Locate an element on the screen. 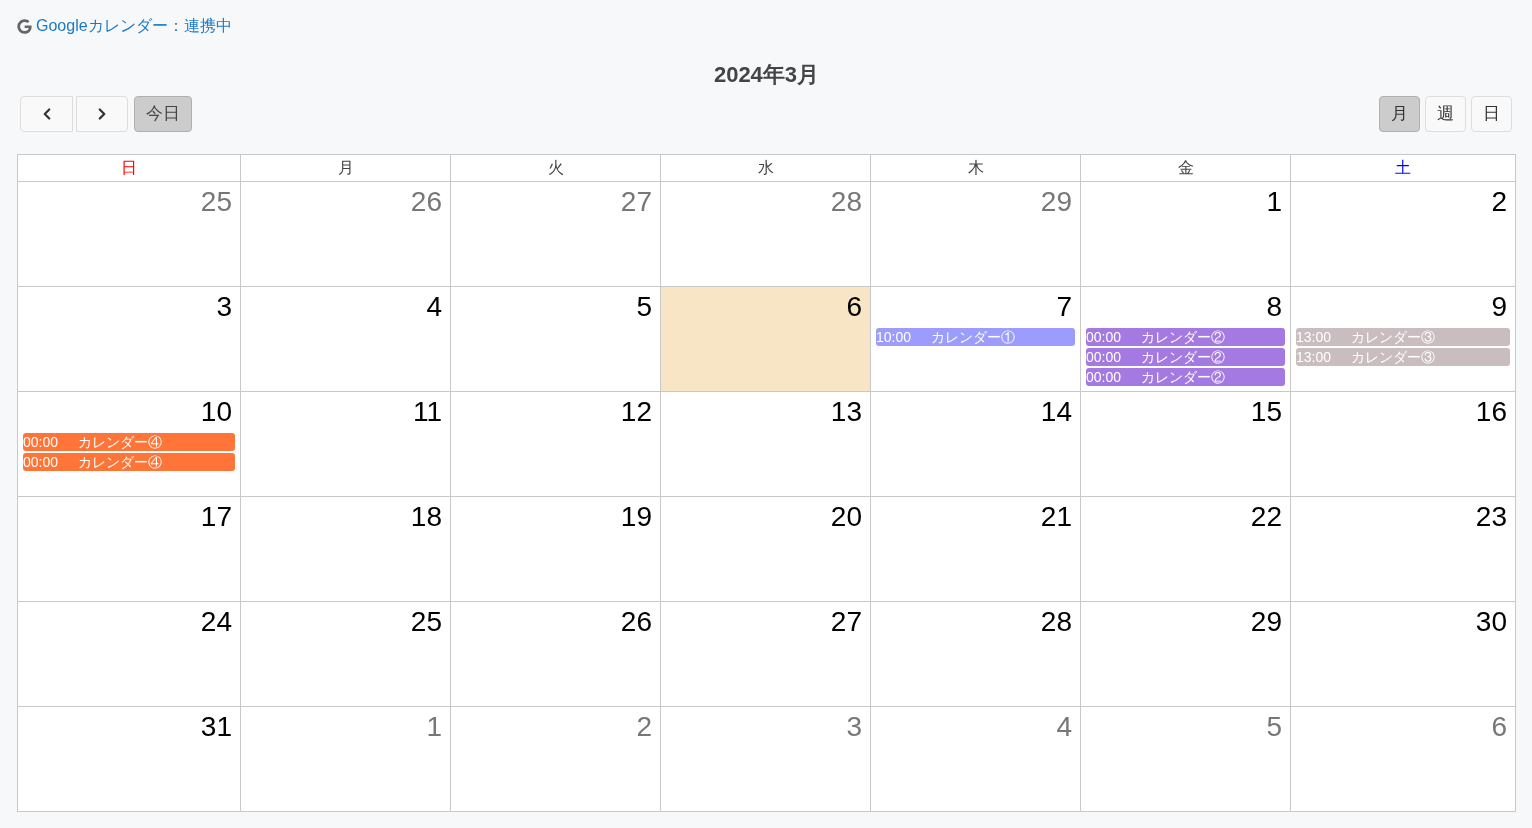  day-number: 9 is located at coordinates (1499, 307).